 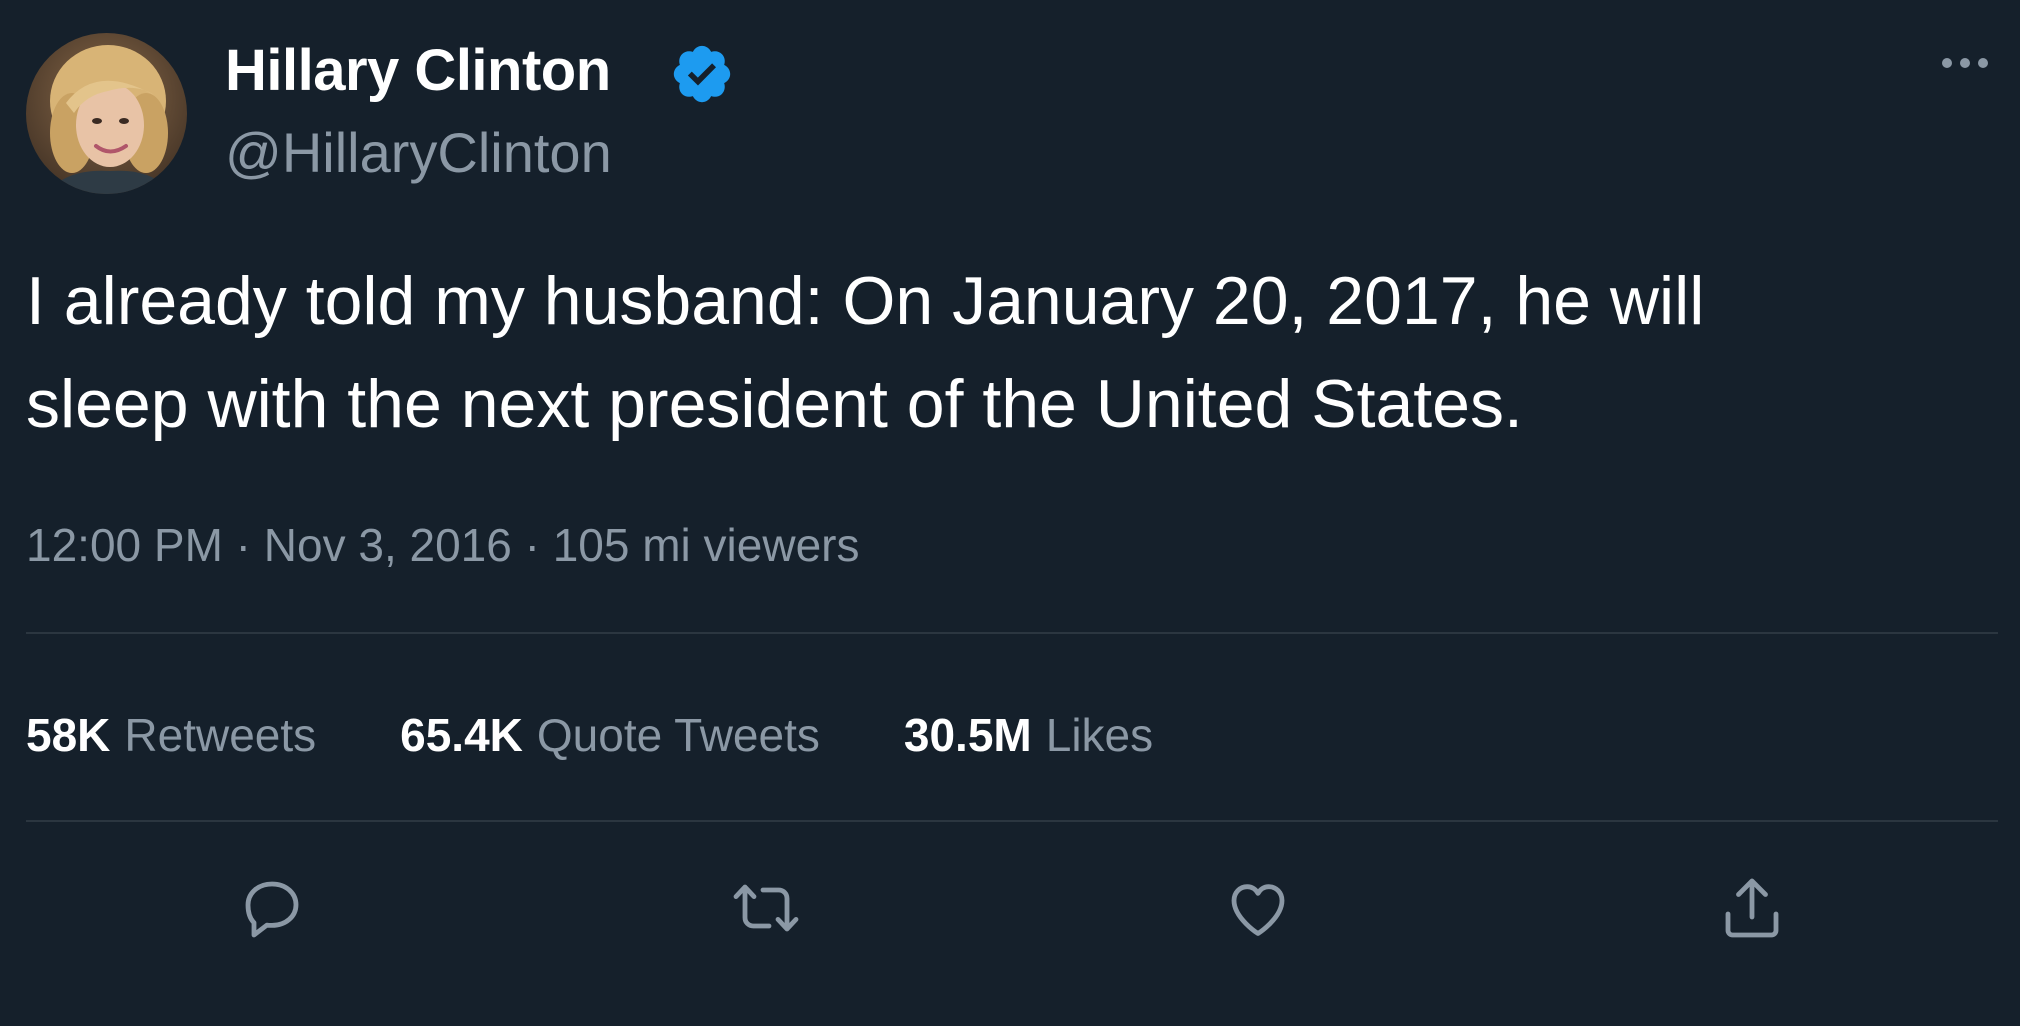 I want to click on quote-tweets-label: Quote Tweets, so click(x=678, y=735).